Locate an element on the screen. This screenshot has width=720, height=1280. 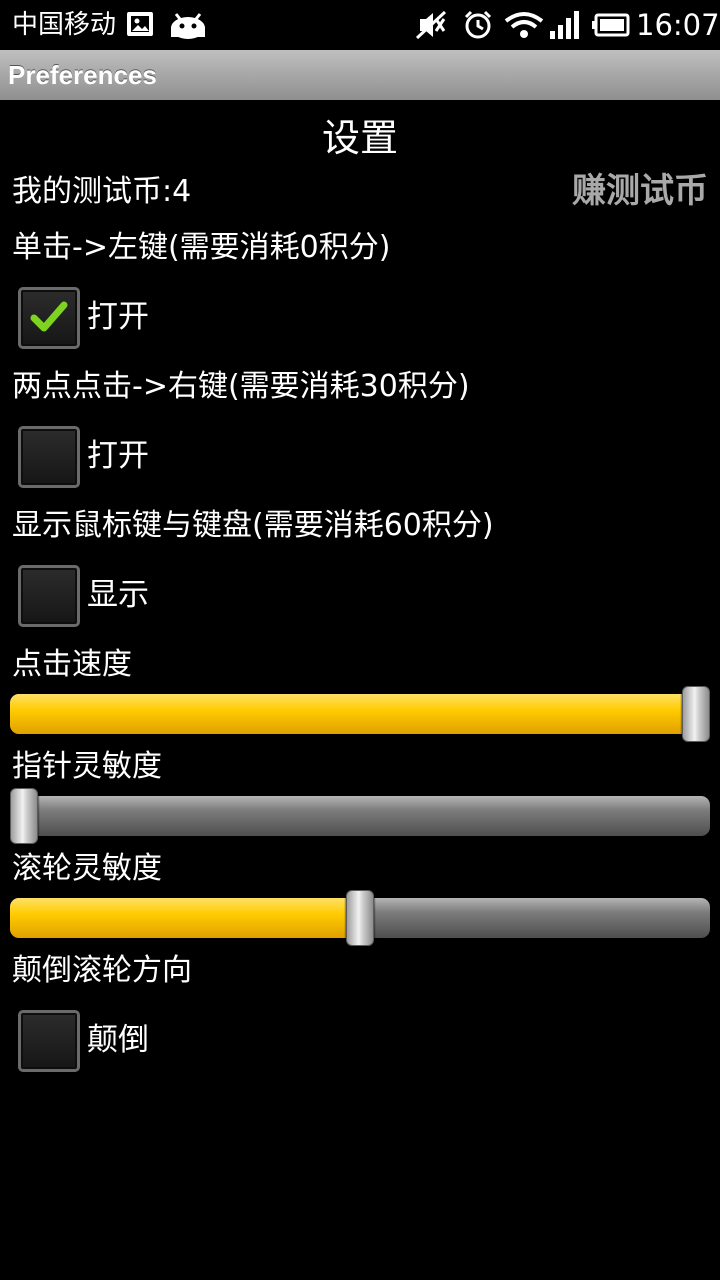
title-bar: Preferences is located at coordinates (360, 75).